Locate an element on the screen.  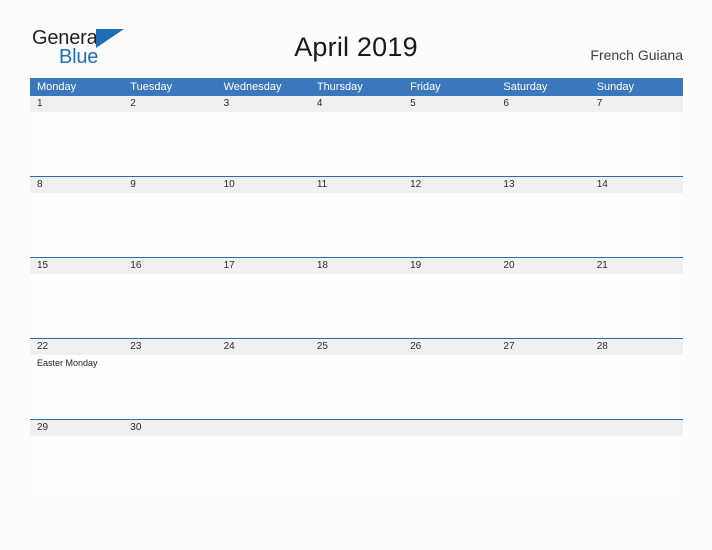
day-number-22: 22 is located at coordinates (76, 347).